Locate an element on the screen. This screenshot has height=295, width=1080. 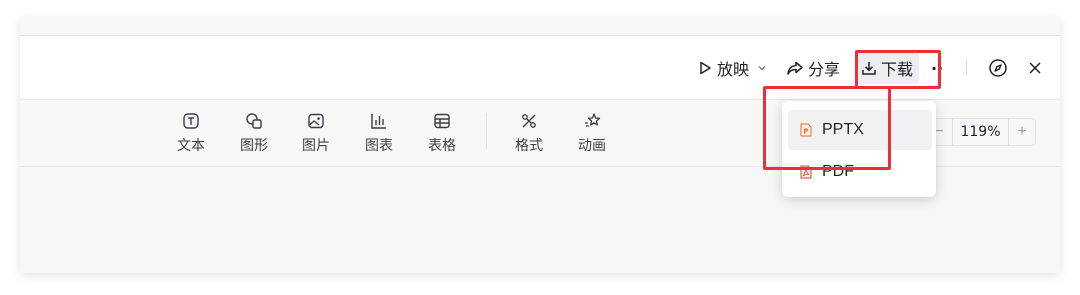
chevron-down-icon is located at coordinates (762, 68).